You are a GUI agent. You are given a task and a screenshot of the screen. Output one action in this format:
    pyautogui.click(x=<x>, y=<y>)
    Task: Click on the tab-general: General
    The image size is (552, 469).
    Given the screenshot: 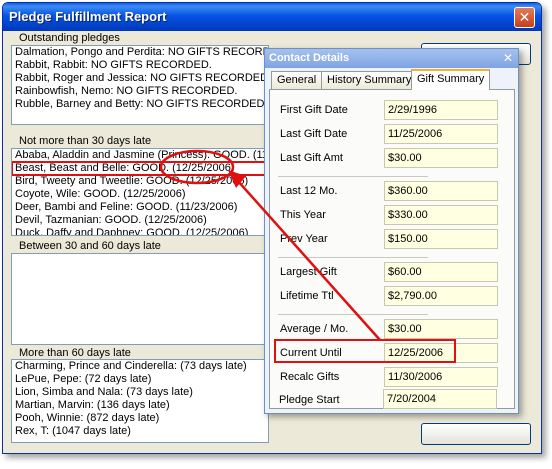 What is the action you would take?
    pyautogui.click(x=297, y=80)
    